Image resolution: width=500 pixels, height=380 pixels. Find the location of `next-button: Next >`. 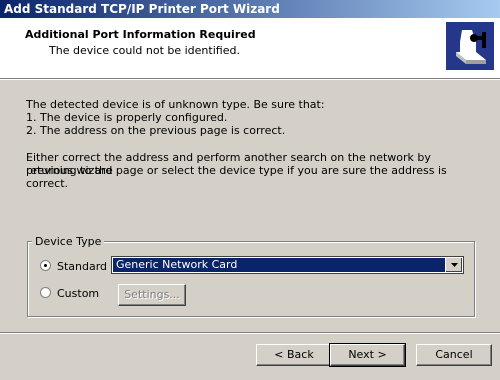

next-button: Next > is located at coordinates (367, 355).